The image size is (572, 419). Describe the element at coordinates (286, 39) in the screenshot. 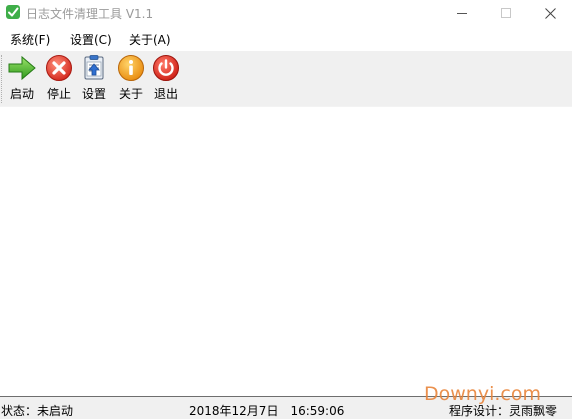

I see `menu-bar: 系统(F) 设置(C) 关于(A)` at that location.